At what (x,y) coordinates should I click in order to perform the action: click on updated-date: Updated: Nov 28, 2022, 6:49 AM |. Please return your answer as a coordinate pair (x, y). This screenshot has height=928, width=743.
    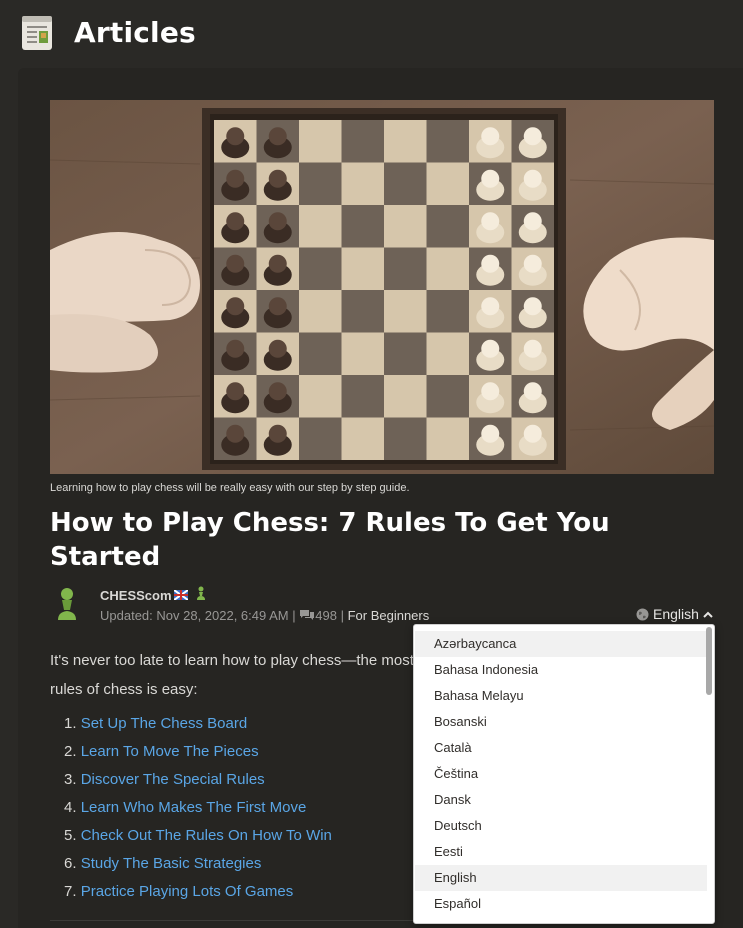
    Looking at the image, I should click on (198, 615).